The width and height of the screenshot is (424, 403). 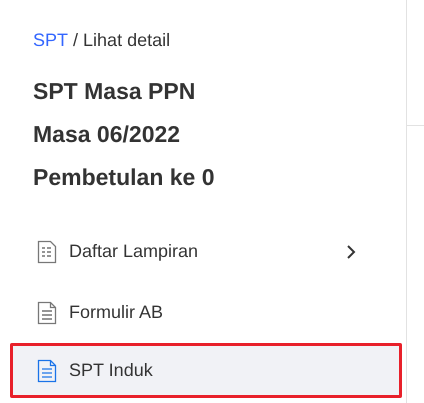 What do you see at coordinates (351, 252) in the screenshot?
I see `chevron-right-icon` at bounding box center [351, 252].